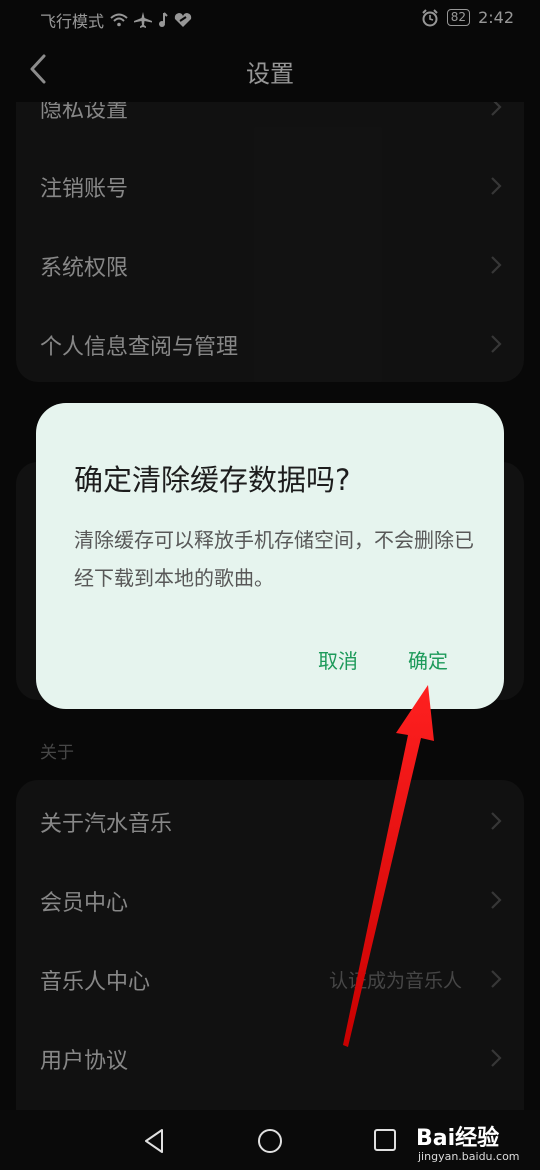 This screenshot has height=1170, width=540. What do you see at coordinates (469, 1156) in the screenshot?
I see `watermark-url: jingyan.baidu.com` at bounding box center [469, 1156].